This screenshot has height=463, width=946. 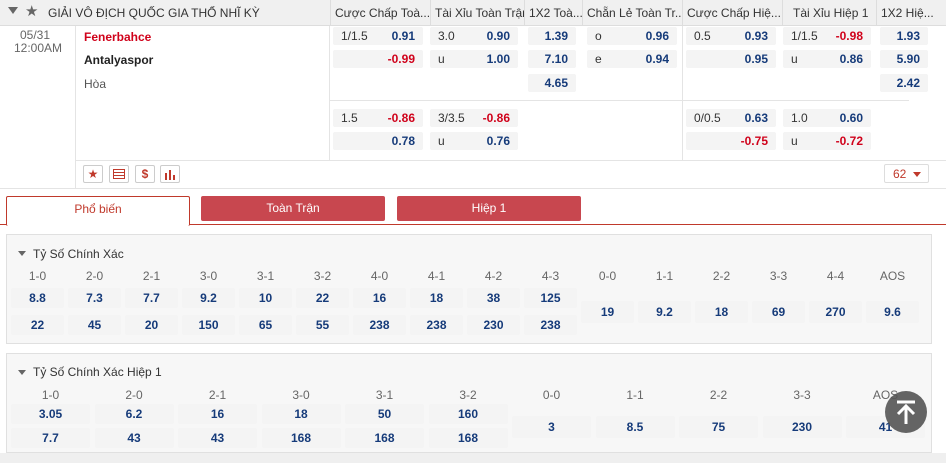 I want to click on draw-label: Hòa, so click(x=95, y=84).